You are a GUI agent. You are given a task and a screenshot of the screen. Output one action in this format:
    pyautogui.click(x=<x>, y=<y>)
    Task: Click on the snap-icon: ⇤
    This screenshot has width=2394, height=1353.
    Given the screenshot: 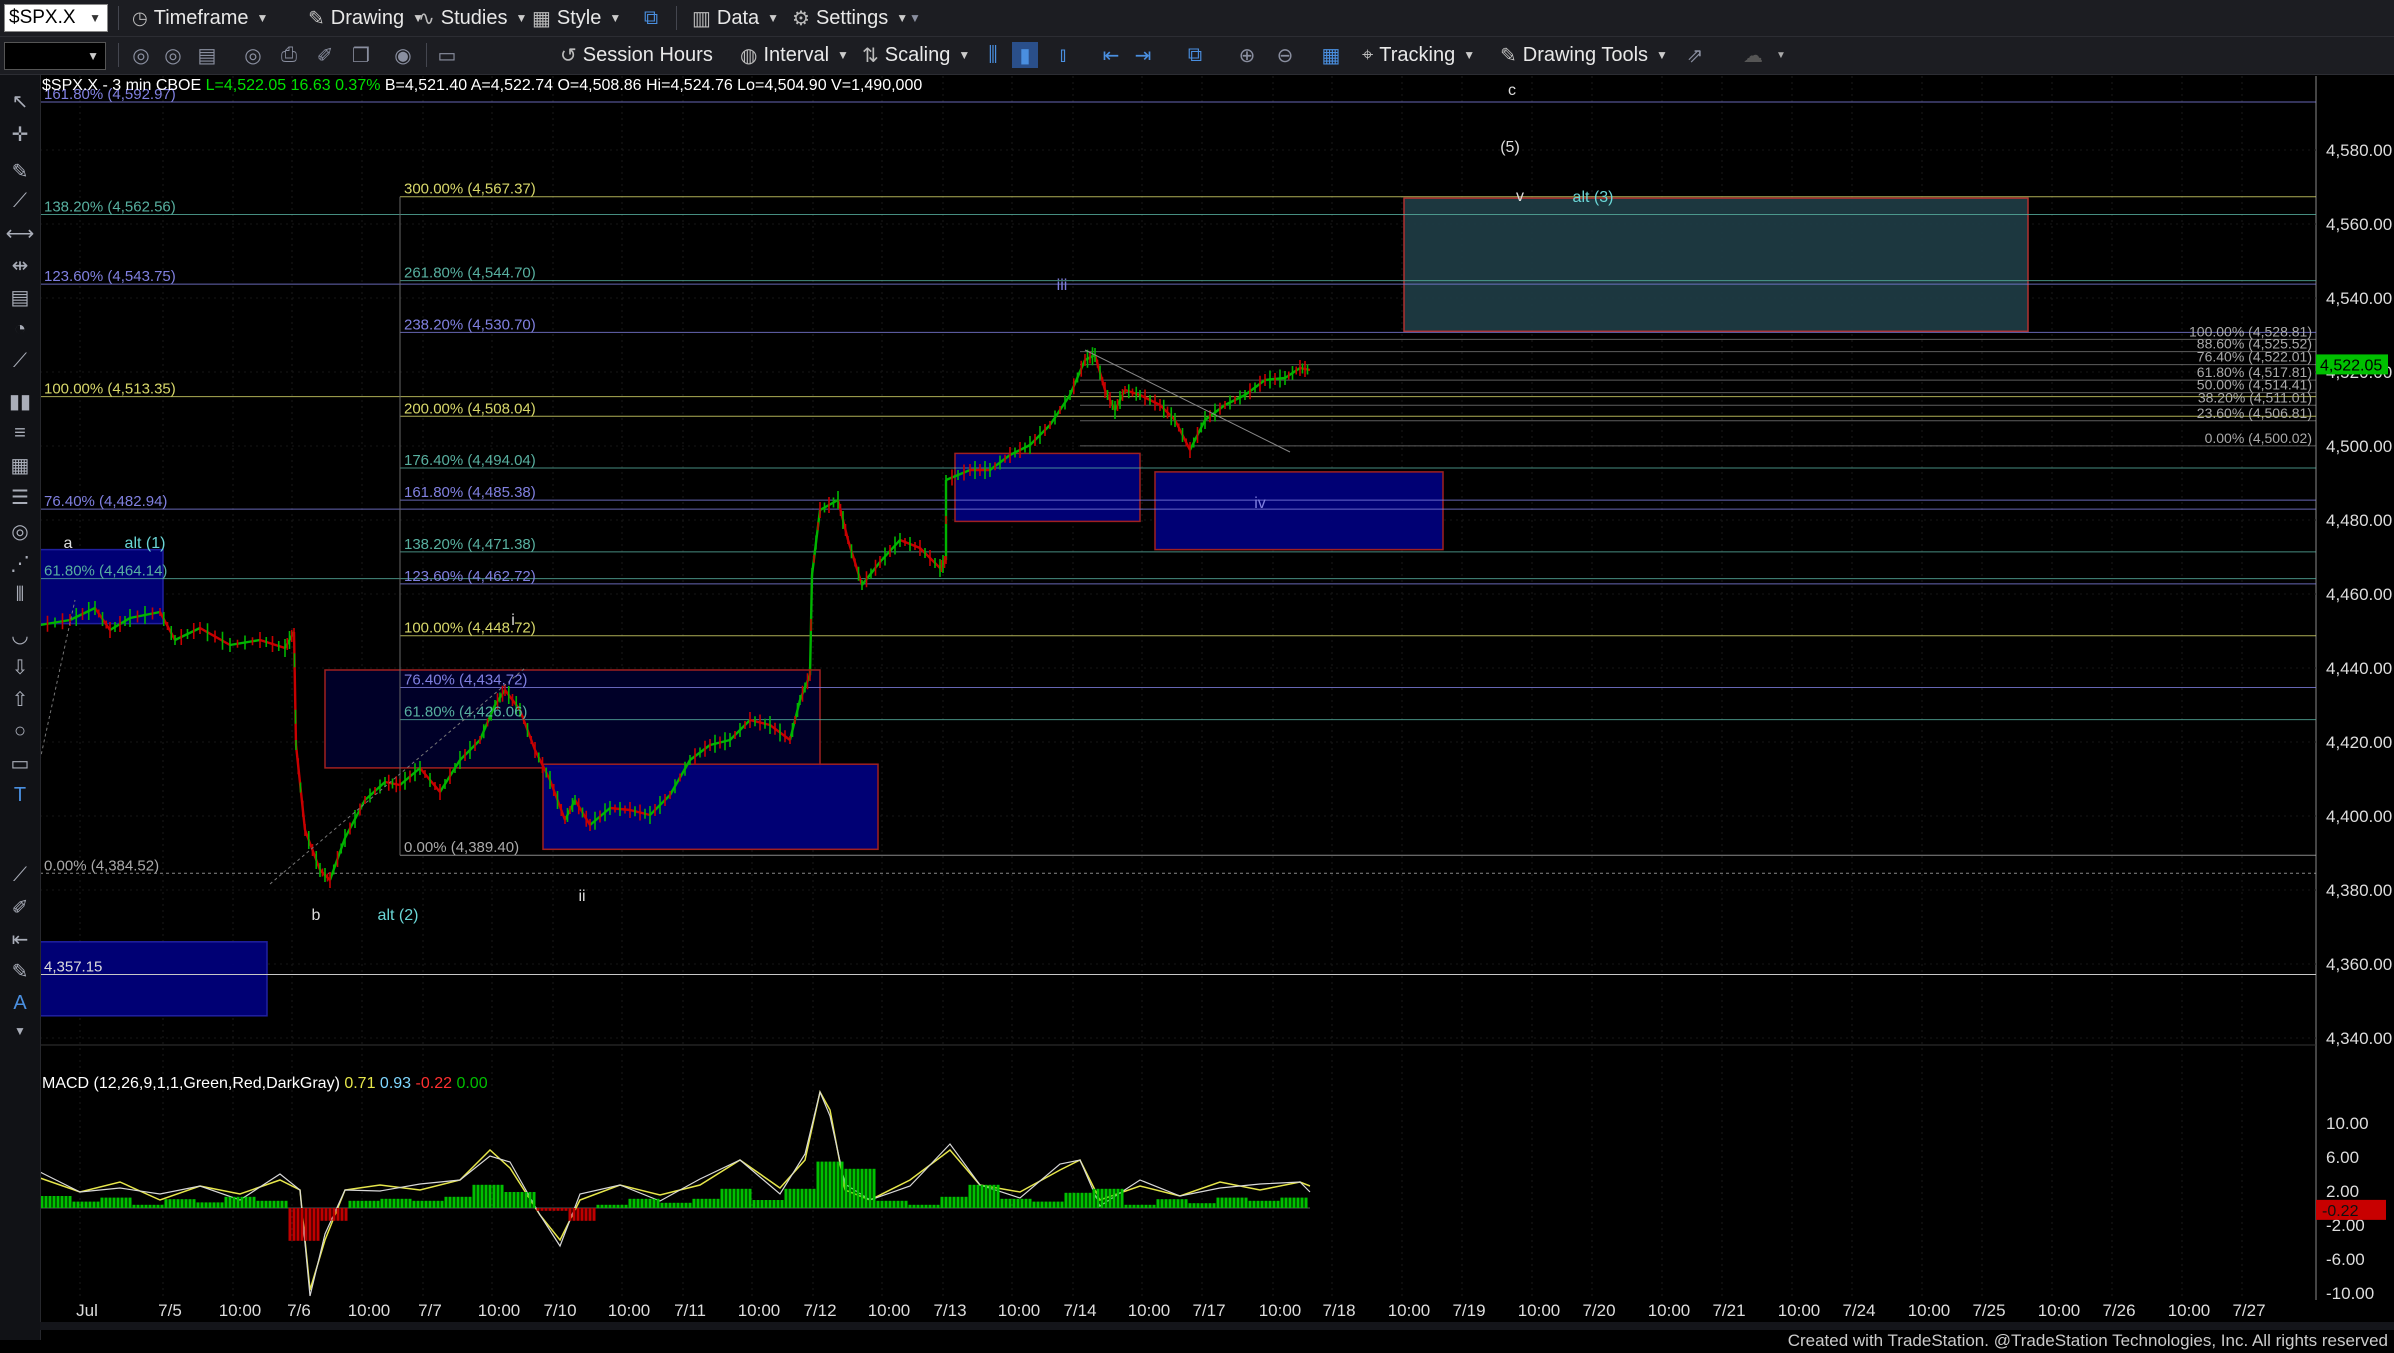 What is the action you would take?
    pyautogui.click(x=20, y=939)
    